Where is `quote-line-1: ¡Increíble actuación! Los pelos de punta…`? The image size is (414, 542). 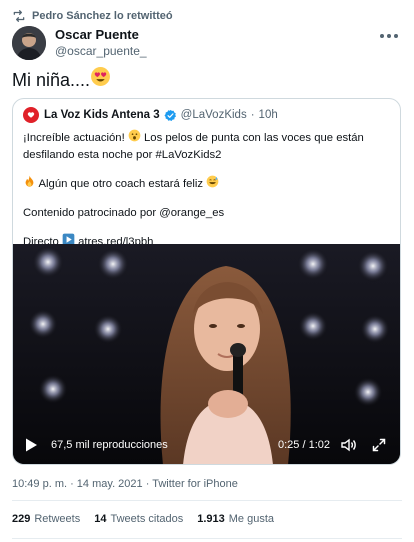 quote-line-1: ¡Increíble actuación! Los pelos de punta… is located at coordinates (208, 146).